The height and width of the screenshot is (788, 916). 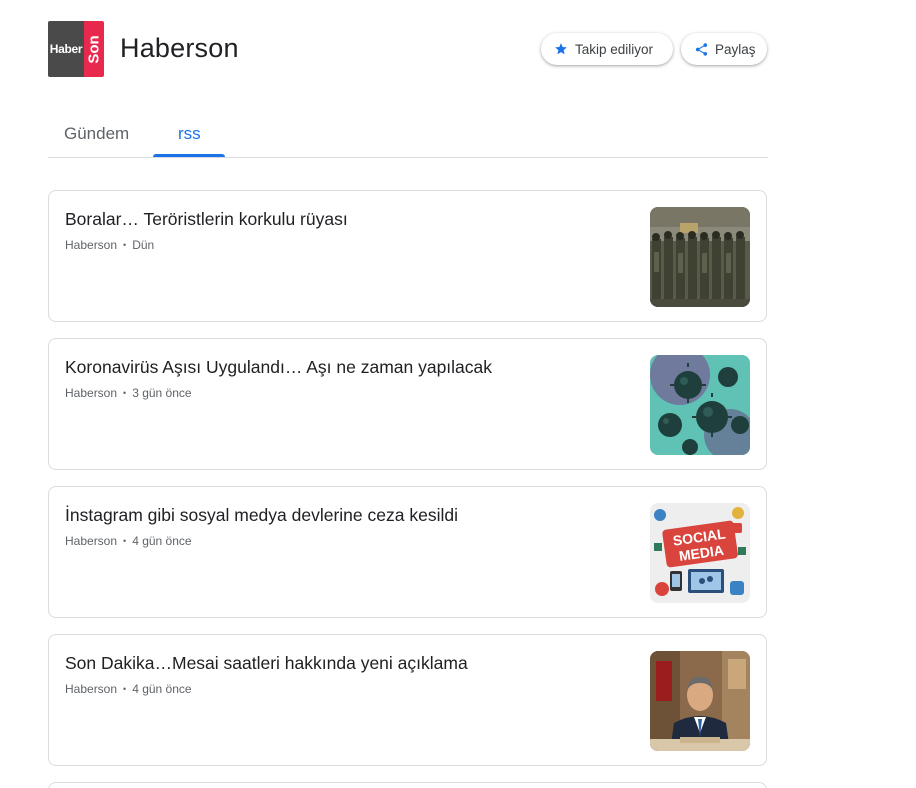 I want to click on publication-header: Haber Son Haberson Takip ediliyor Paylaş, so click(x=408, y=49).